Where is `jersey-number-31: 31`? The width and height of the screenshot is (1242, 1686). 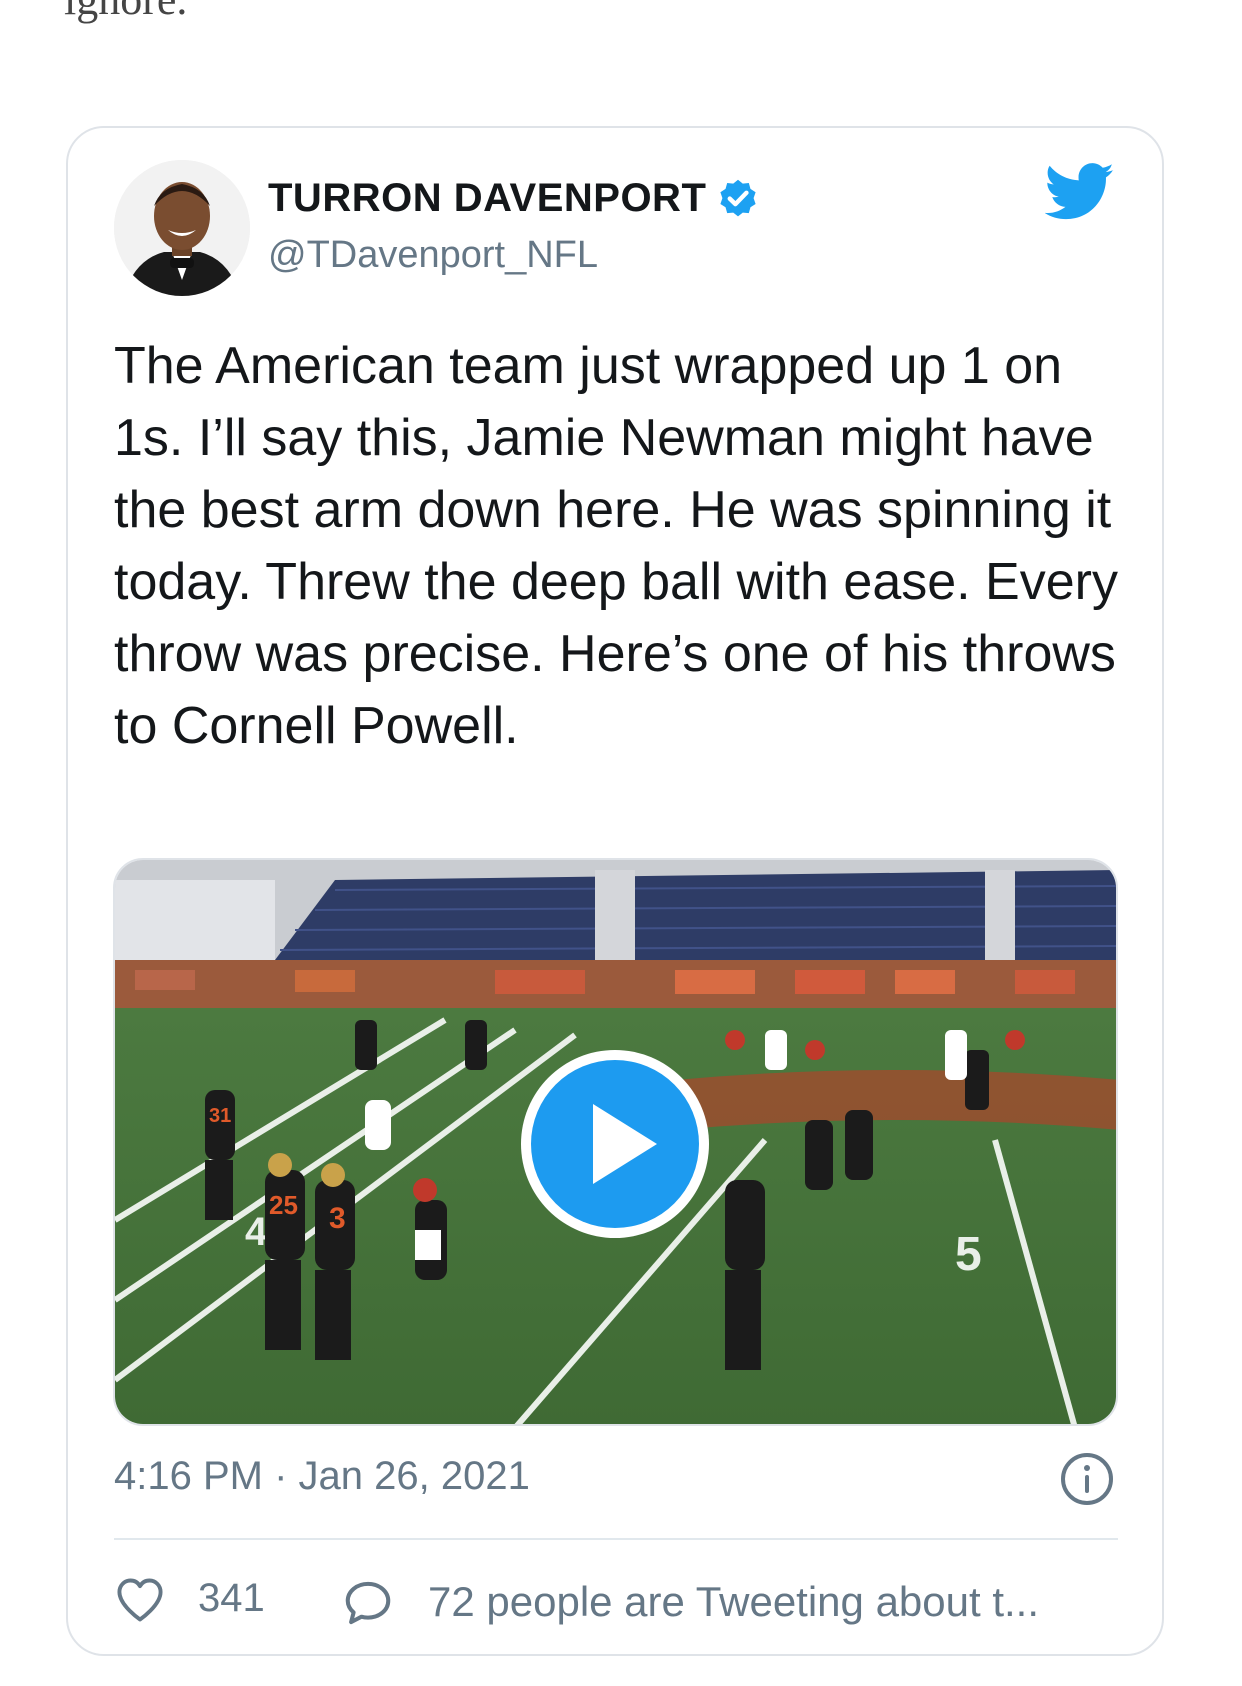
jersey-number-31: 31 is located at coordinates (220, 1116).